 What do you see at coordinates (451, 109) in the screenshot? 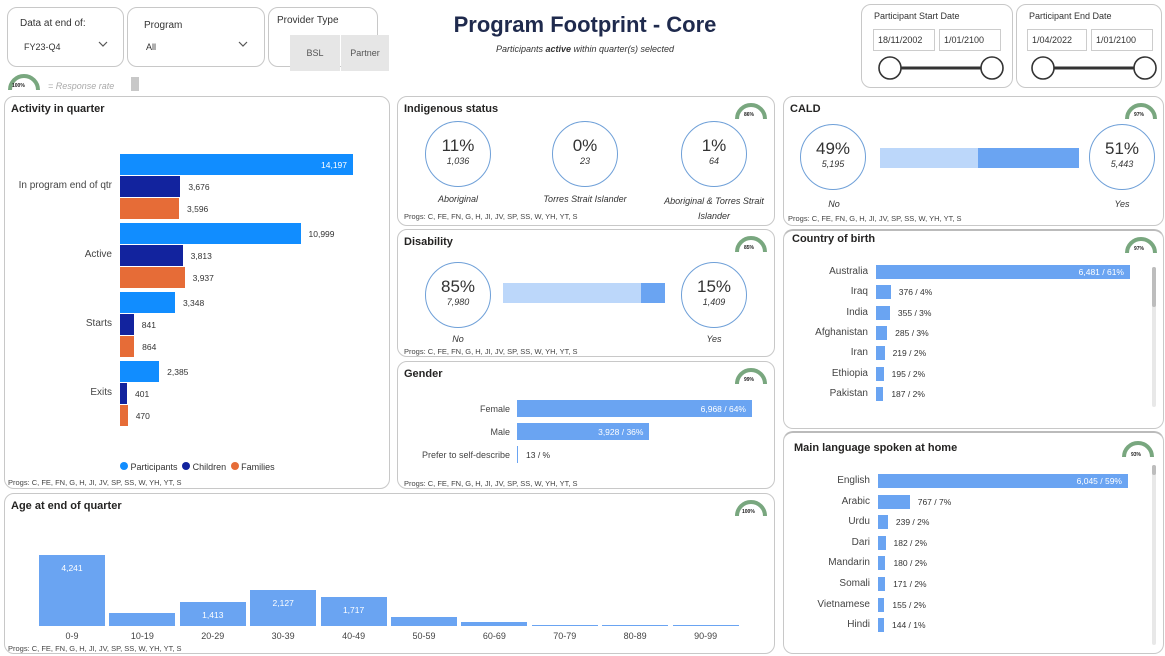
I see `indigenous-title: Indigenous status` at bounding box center [451, 109].